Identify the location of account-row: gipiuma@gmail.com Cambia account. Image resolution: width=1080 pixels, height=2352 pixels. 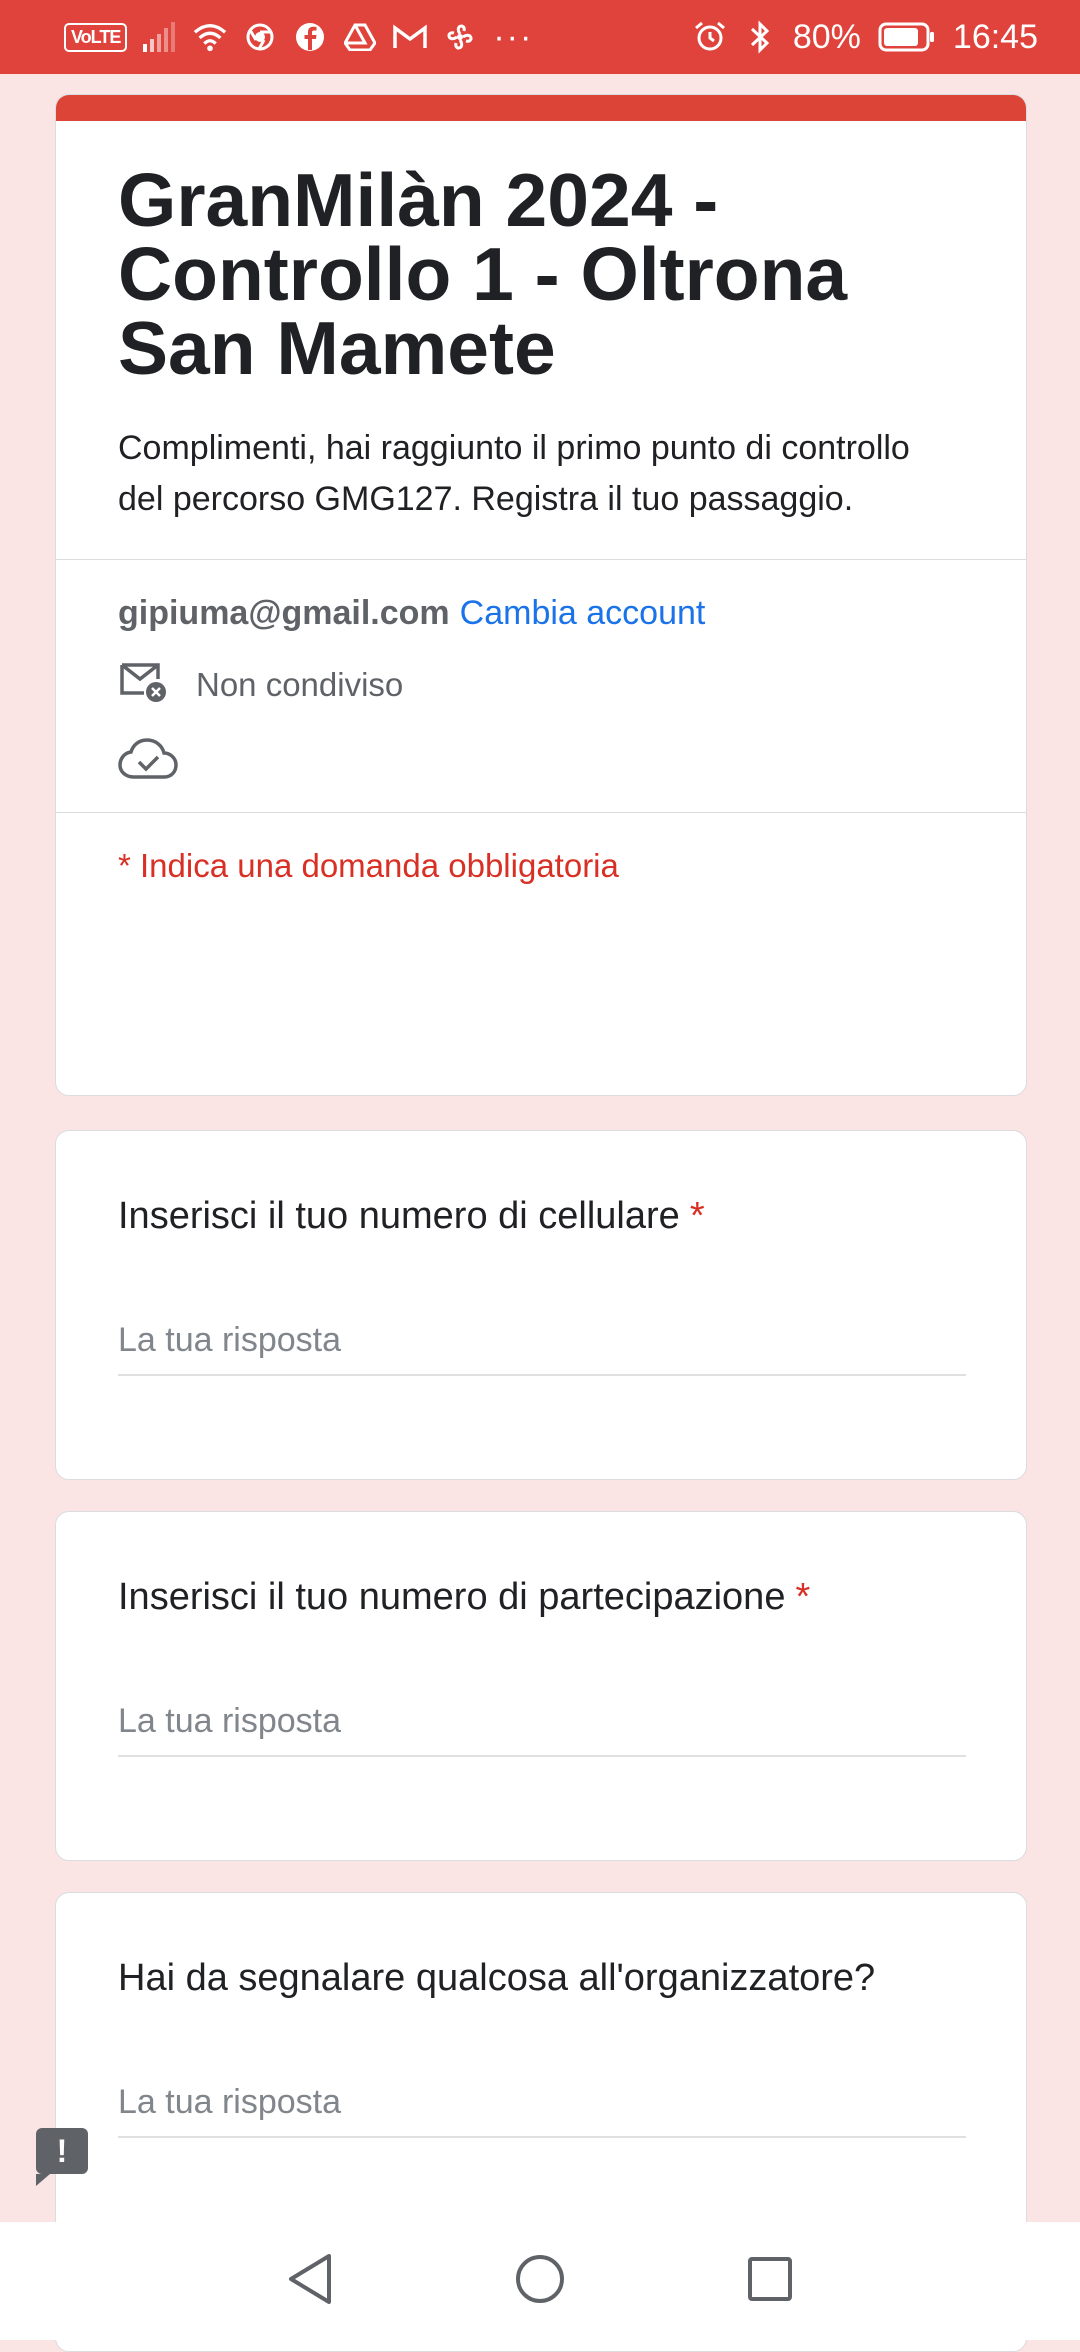
(541, 613).